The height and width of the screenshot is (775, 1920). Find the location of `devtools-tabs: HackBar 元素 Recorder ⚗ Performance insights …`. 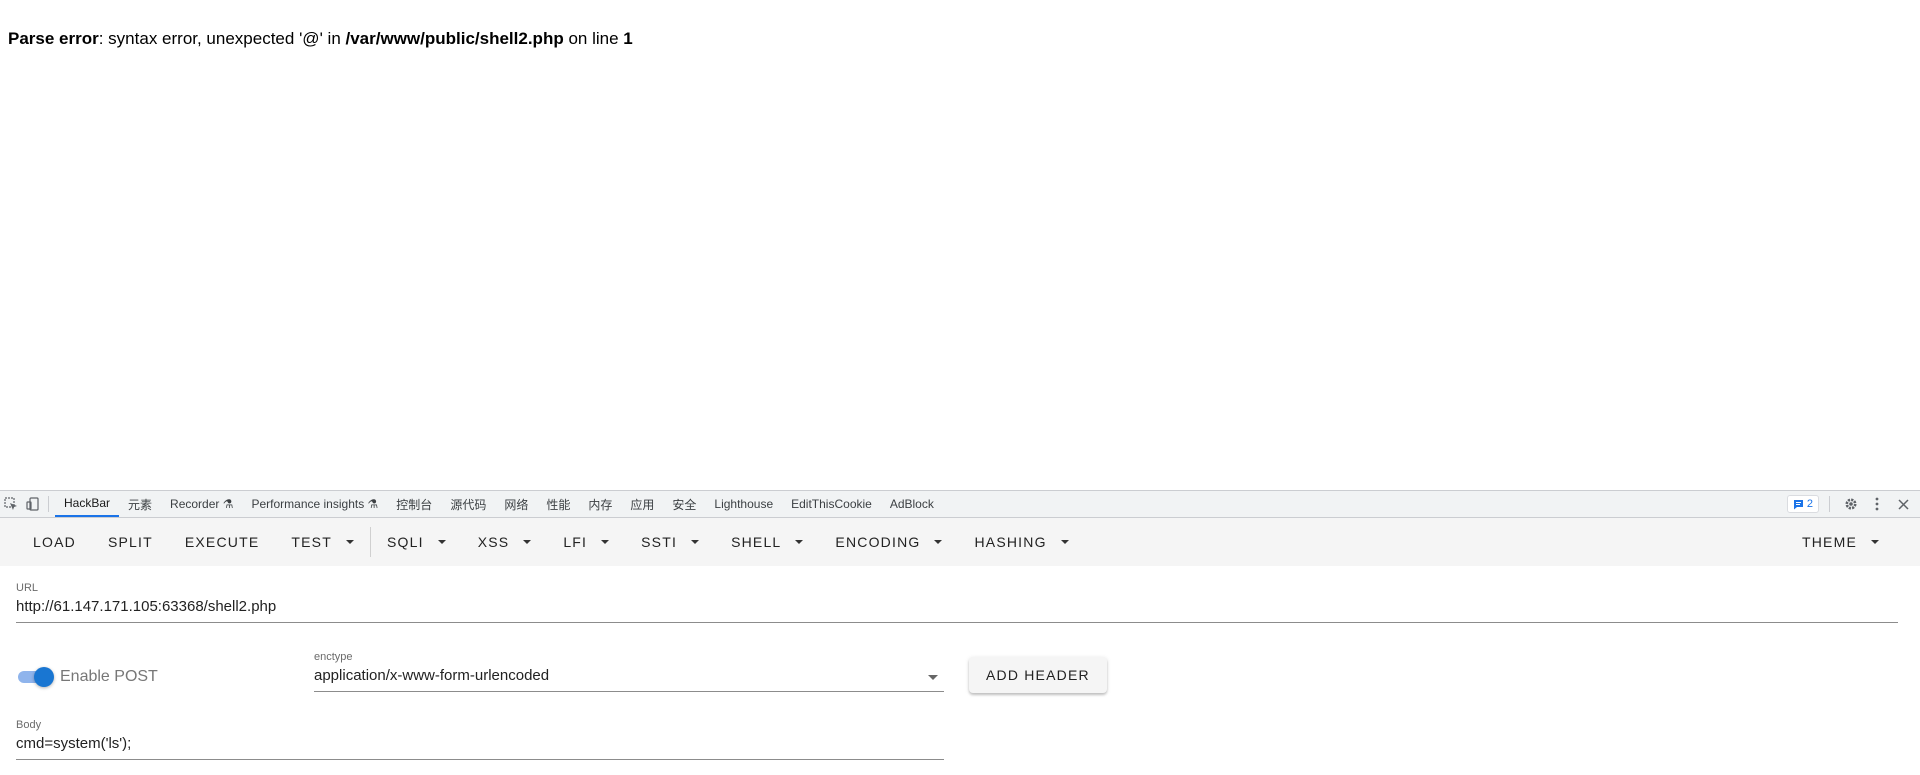

devtools-tabs: HackBar 元素 Recorder ⚗ Performance insights … is located at coordinates (499, 504).